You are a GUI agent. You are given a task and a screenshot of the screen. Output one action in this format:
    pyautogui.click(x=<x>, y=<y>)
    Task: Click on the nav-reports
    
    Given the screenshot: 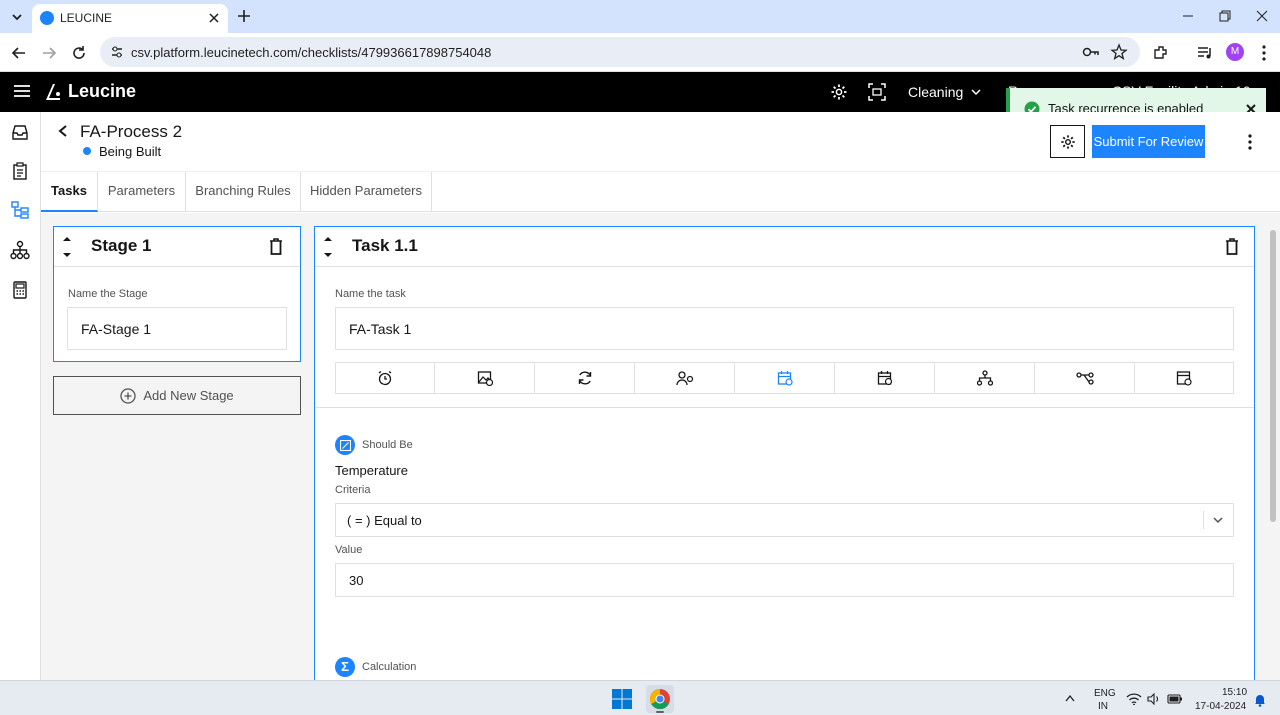 What is the action you would take?
    pyautogui.click(x=20, y=290)
    